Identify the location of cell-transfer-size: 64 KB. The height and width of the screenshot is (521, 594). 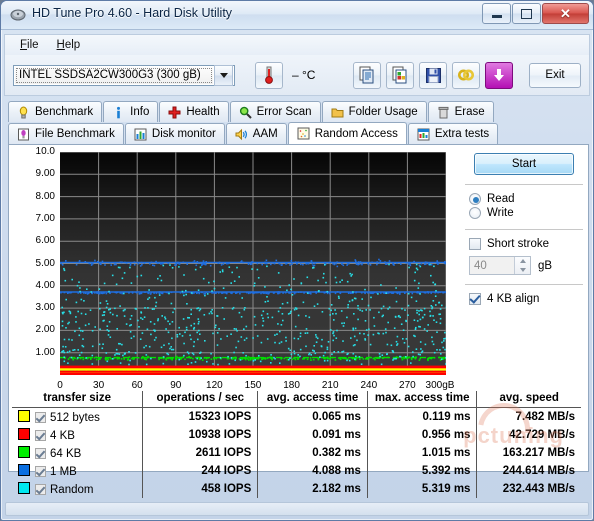
(77, 453).